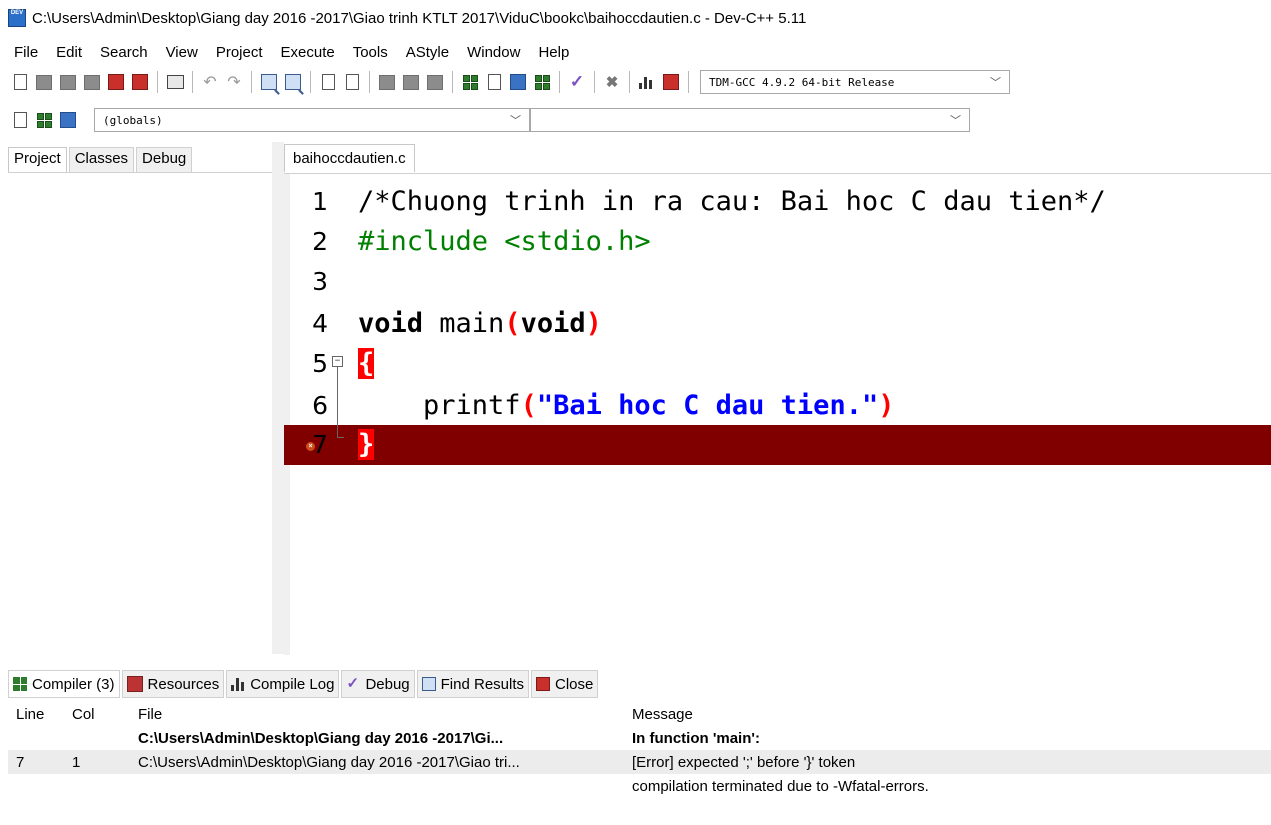 The image size is (1271, 825). I want to click on indent-icon, so click(387, 82).